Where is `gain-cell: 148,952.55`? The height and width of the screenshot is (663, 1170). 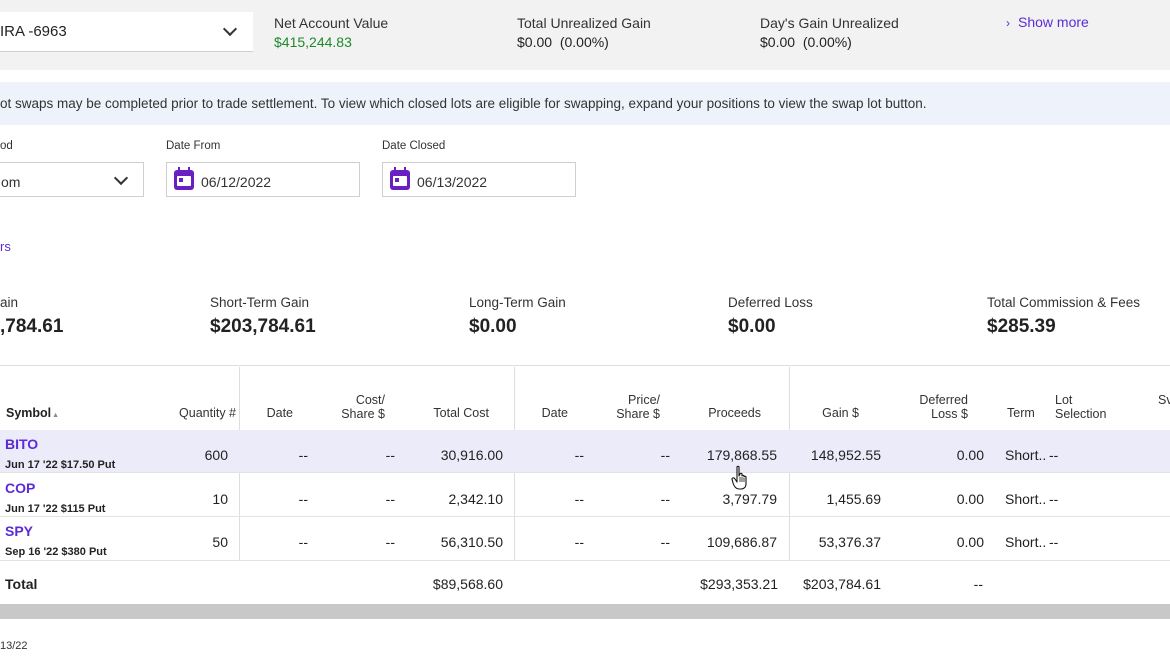
gain-cell: 148,952.55 is located at coordinates (845, 455).